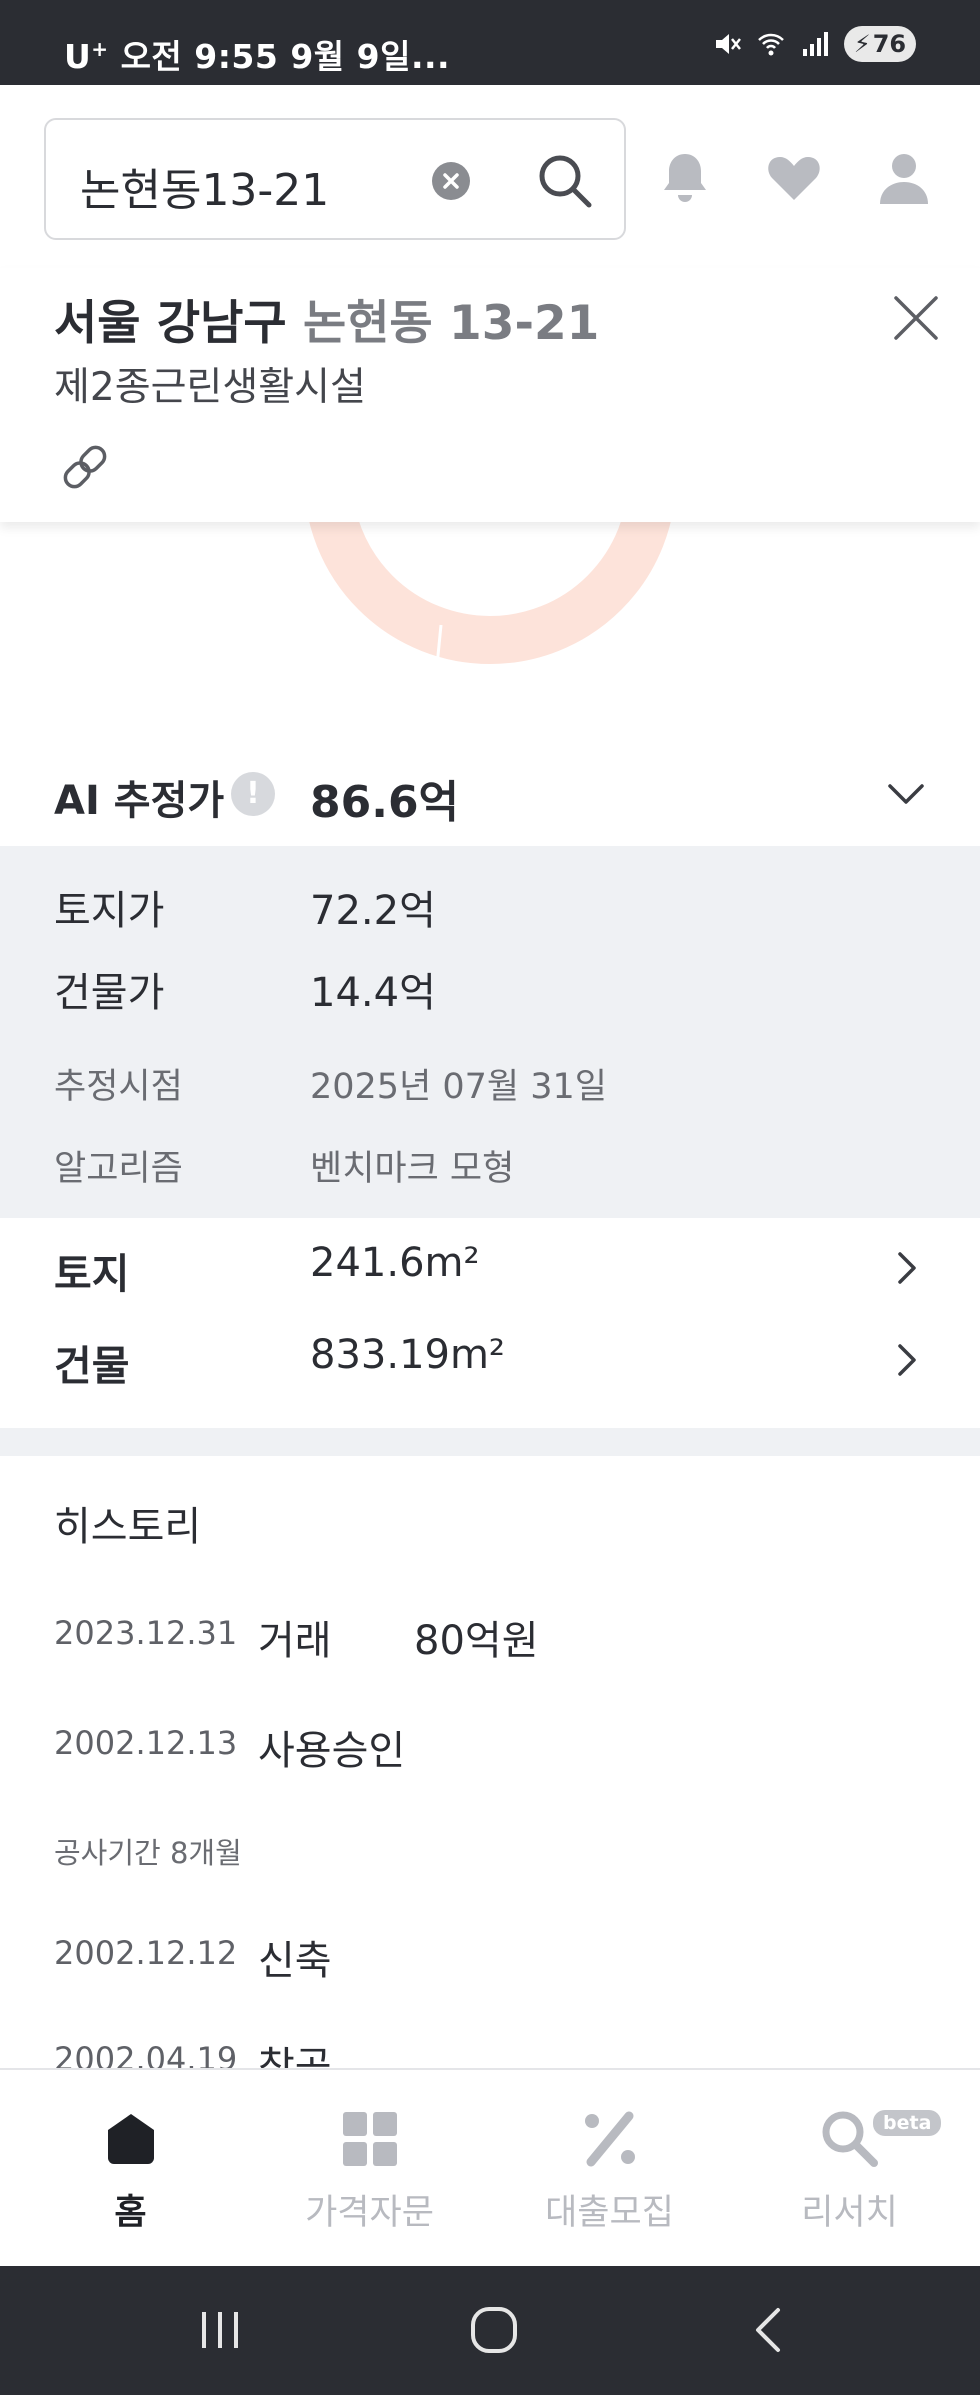 This screenshot has width=980, height=2395. Describe the element at coordinates (565, 181) in the screenshot. I see `search-icon` at that location.